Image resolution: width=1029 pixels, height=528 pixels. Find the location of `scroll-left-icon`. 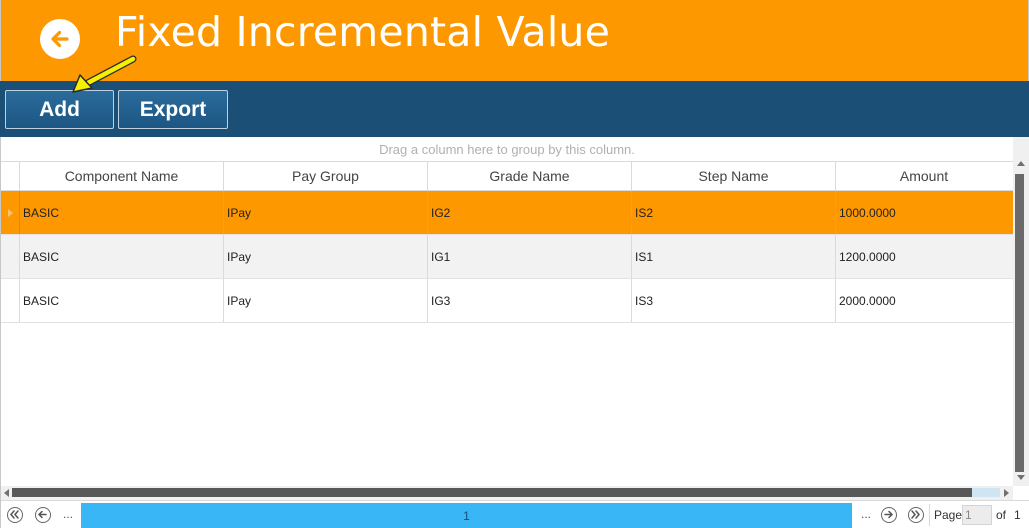

scroll-left-icon is located at coordinates (6, 493).